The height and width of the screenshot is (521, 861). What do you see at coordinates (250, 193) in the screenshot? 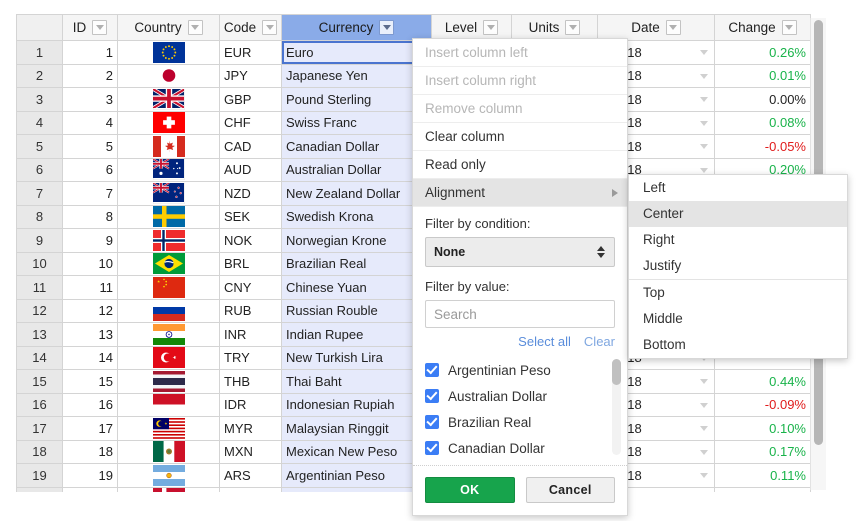
I see `code-cell: NZD` at bounding box center [250, 193].